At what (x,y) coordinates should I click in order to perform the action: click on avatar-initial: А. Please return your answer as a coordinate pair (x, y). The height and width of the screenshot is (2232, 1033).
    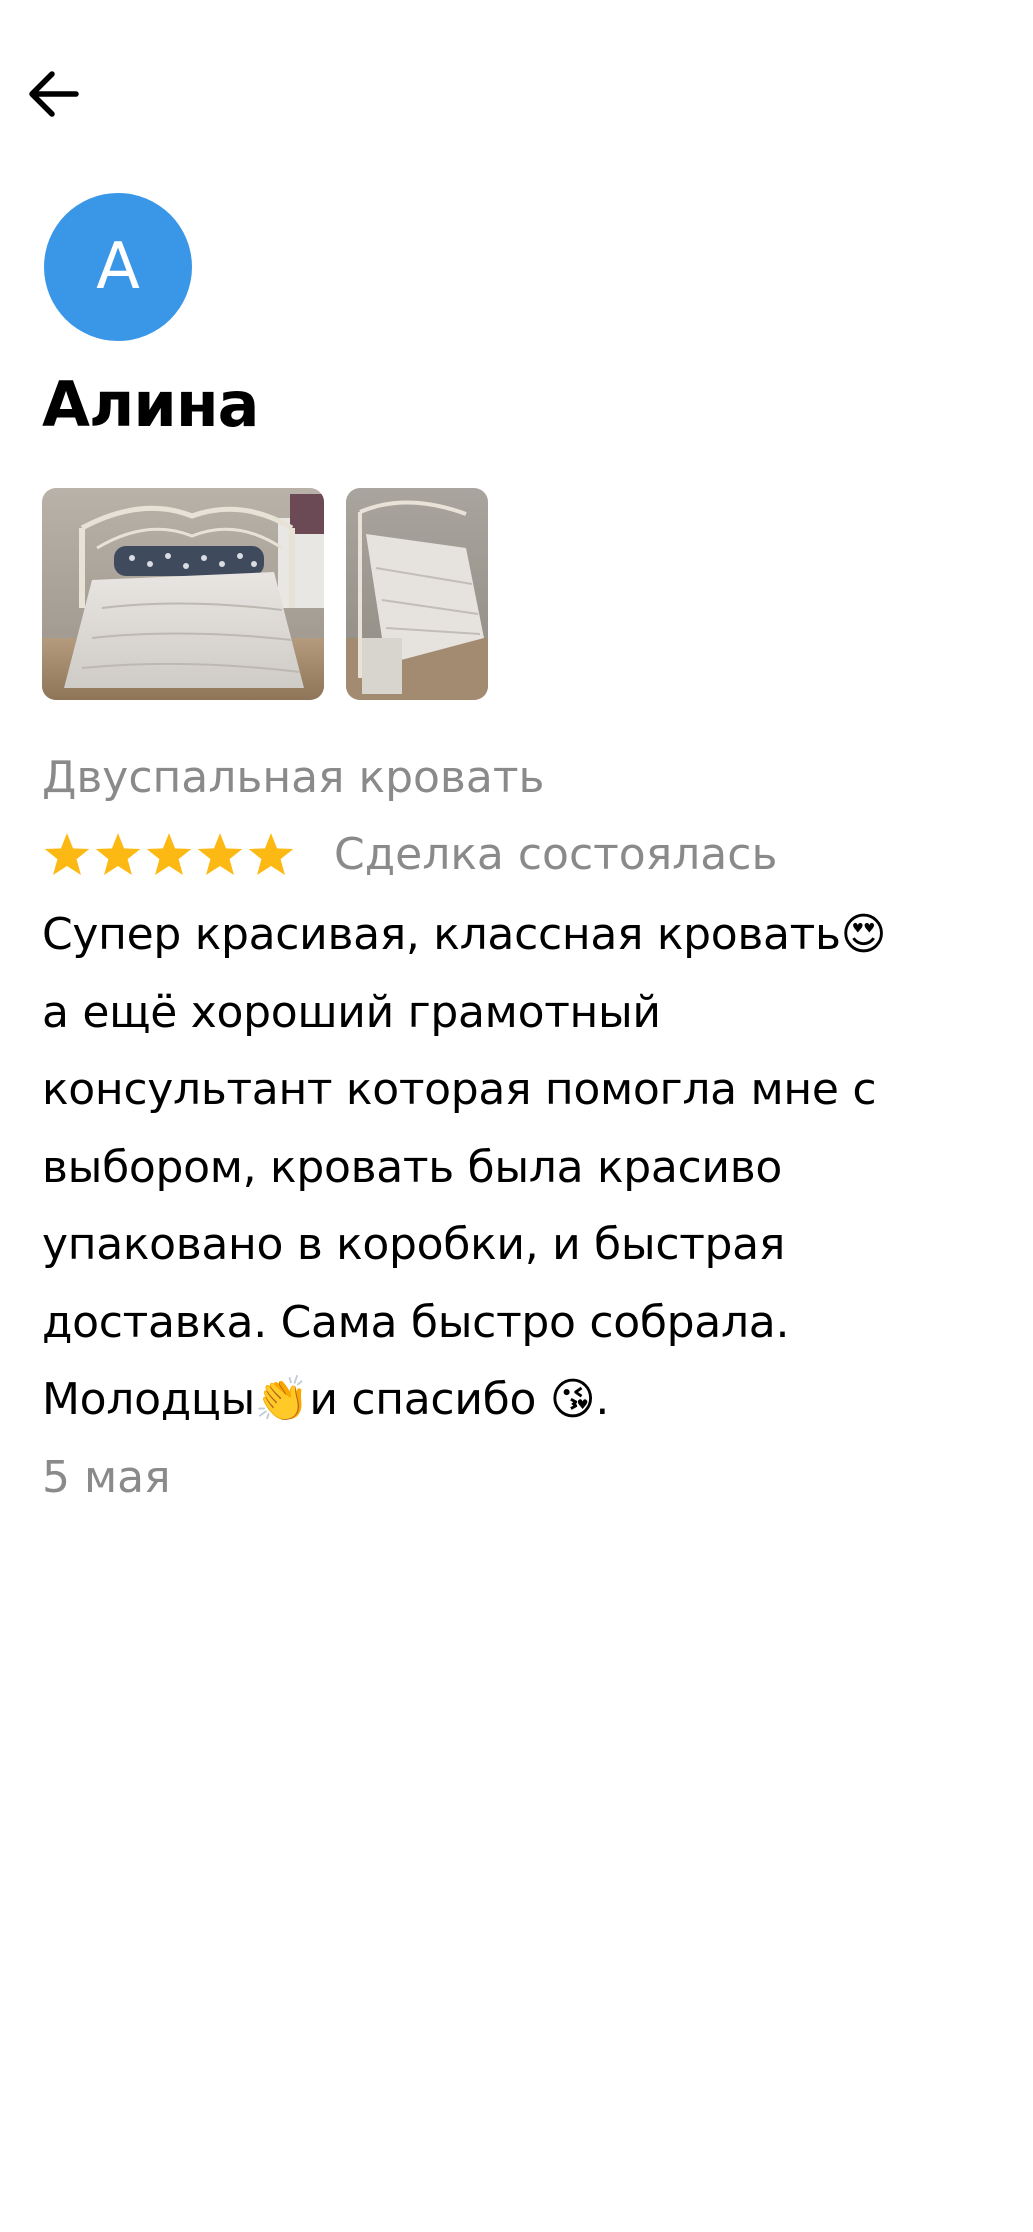
    Looking at the image, I should click on (118, 267).